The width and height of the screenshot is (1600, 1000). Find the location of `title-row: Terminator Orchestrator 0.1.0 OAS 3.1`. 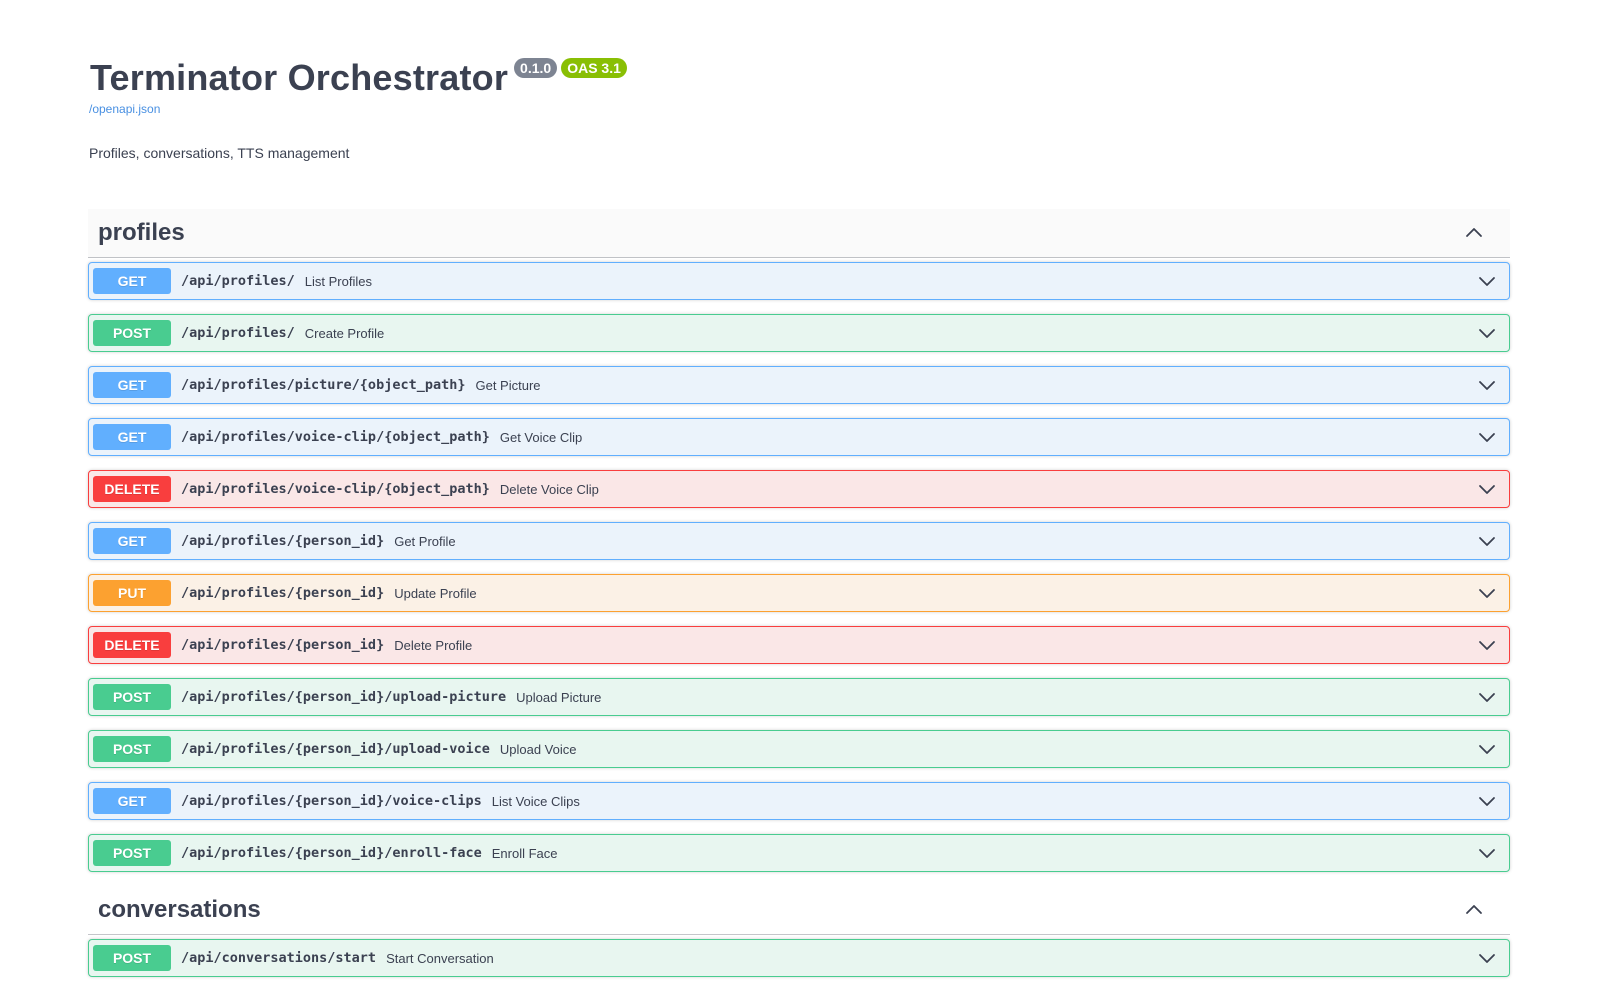

title-row: Terminator Orchestrator 0.1.0 OAS 3.1 is located at coordinates (800, 78).